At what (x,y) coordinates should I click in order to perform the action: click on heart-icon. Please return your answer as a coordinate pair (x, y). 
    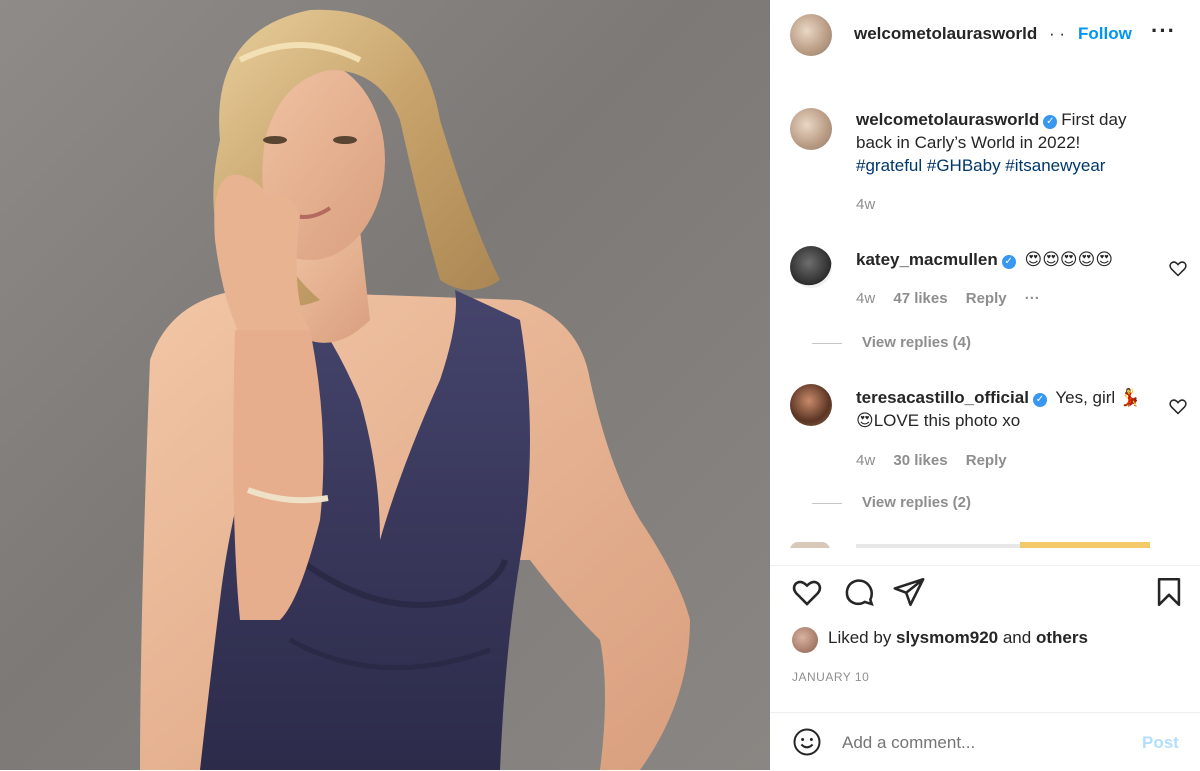
    Looking at the image, I should click on (807, 592).